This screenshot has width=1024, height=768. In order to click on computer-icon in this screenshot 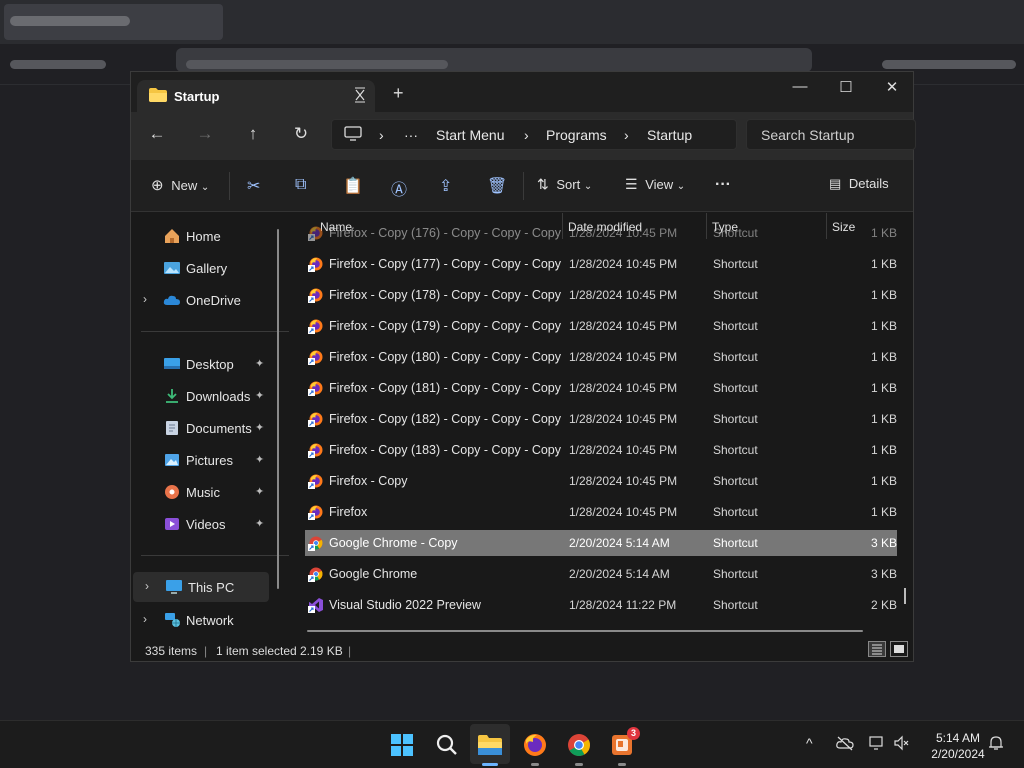, I will do `click(353, 135)`.